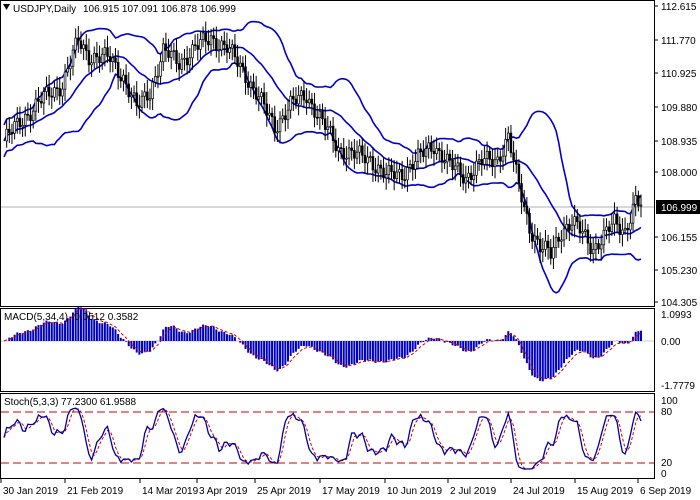  What do you see at coordinates (31, 402) in the screenshot?
I see `stoch-label: Stoch(5,3,3)` at bounding box center [31, 402].